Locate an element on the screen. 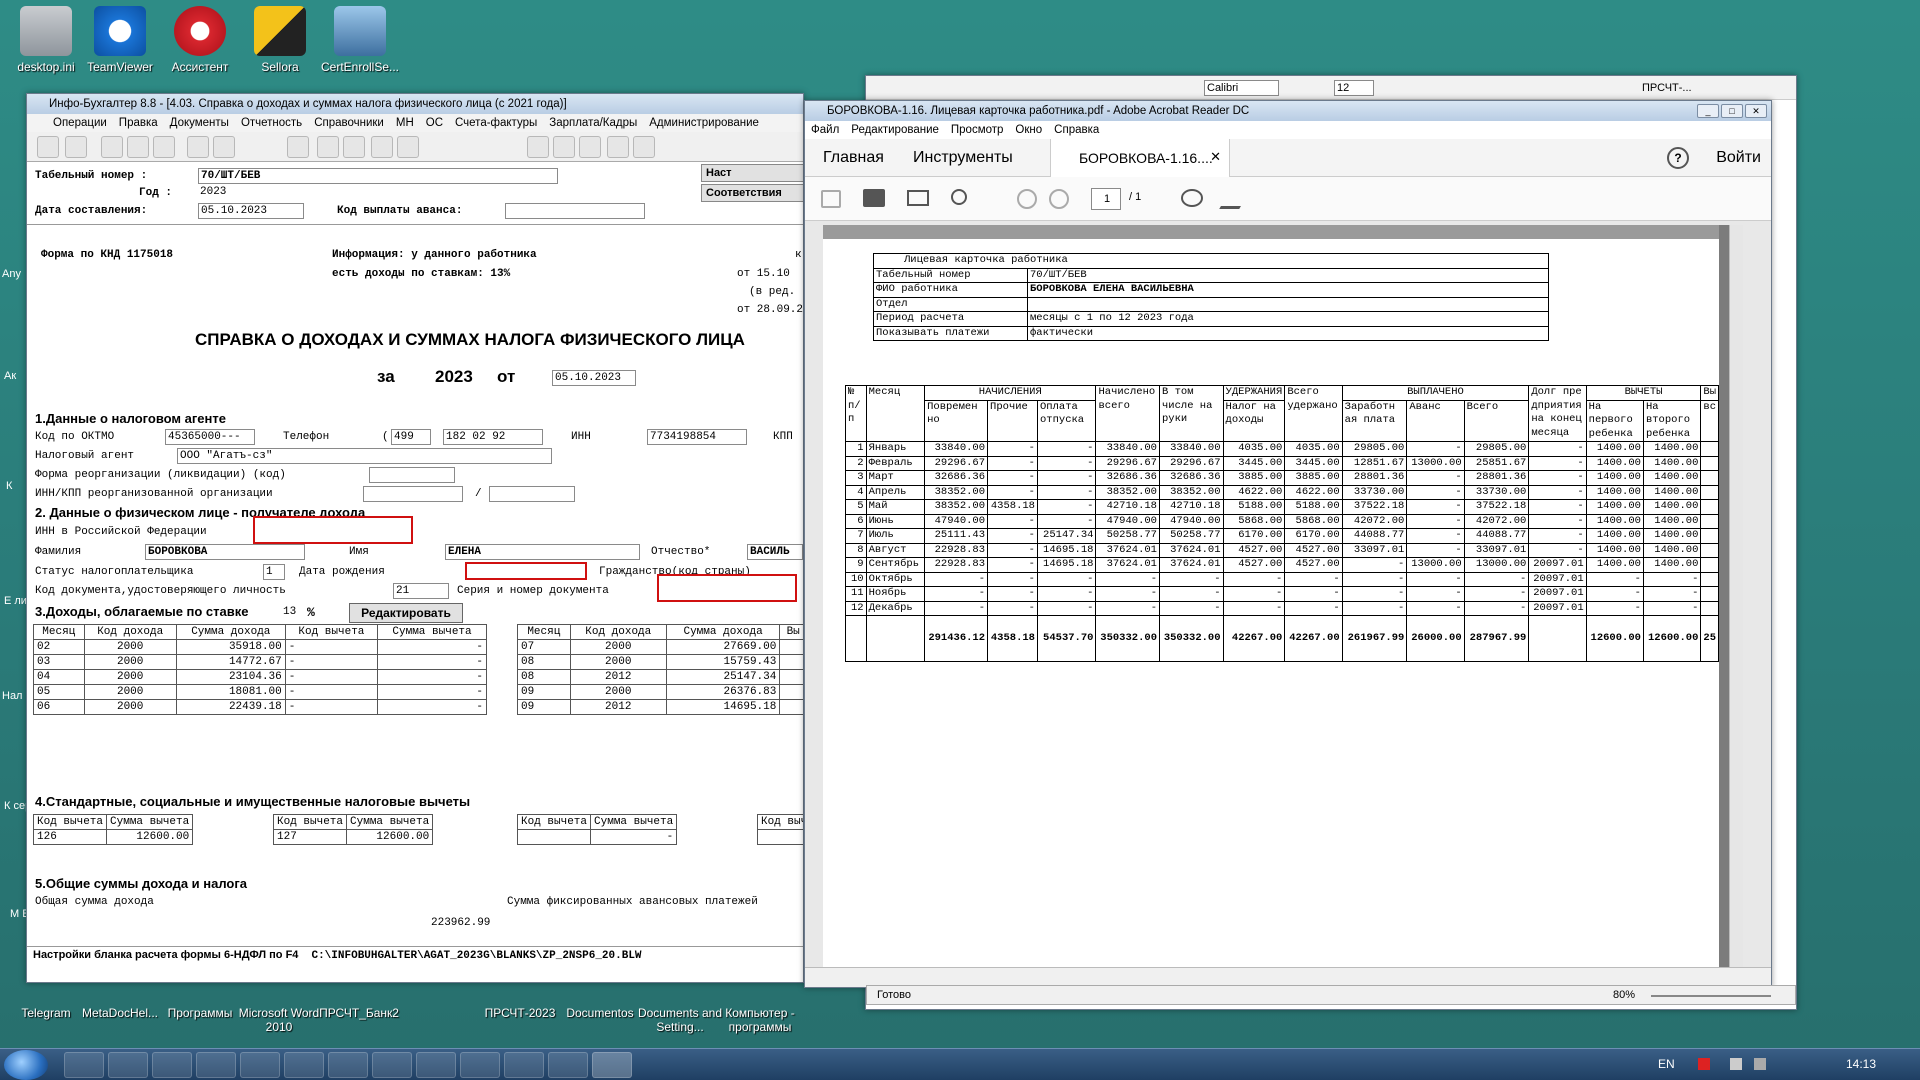 The image size is (1920, 1080). tab-number-field: 70/ШТ/БЕВ is located at coordinates (378, 176).